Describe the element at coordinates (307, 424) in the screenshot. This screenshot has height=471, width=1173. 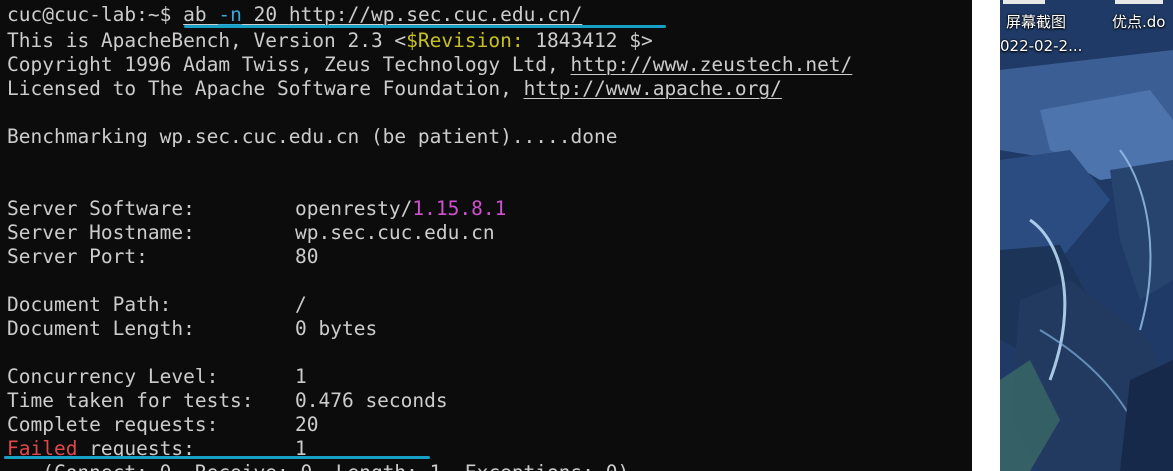
I see `complete-requests-value: 20` at that location.